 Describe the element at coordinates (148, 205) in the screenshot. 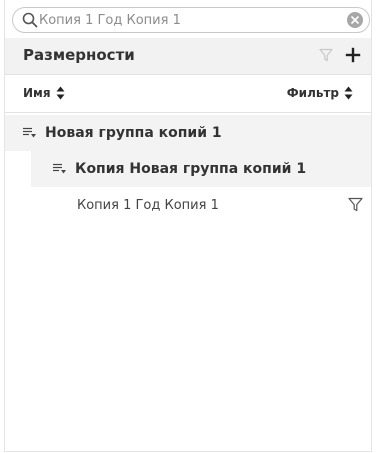

I see `tree-row-label: Копия 1 Год Копия 1` at that location.